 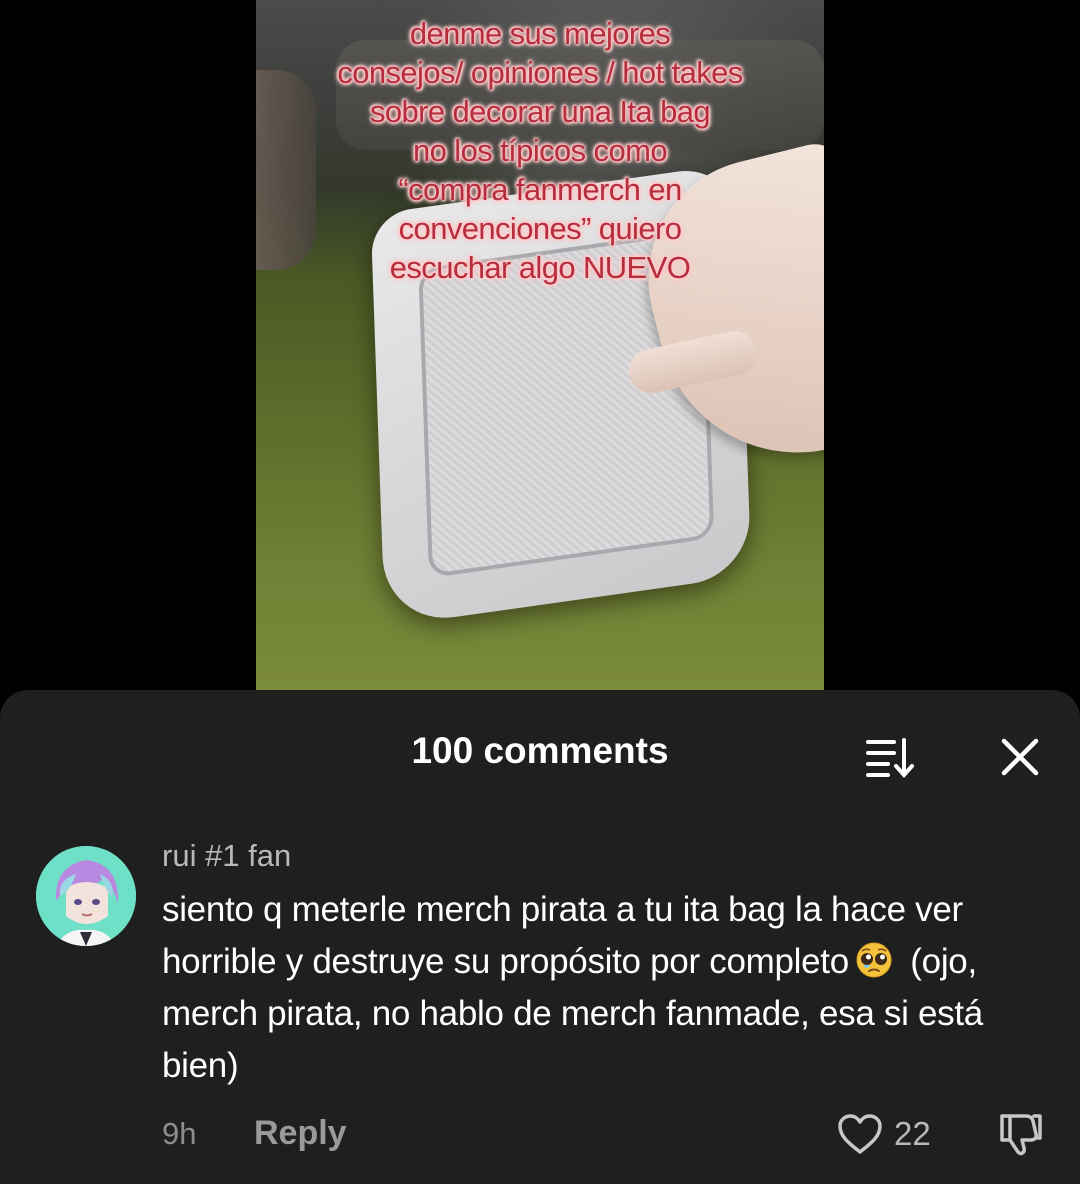 What do you see at coordinates (540, 72) in the screenshot?
I see `caption-line: consejos/ opiniones / hot takes` at bounding box center [540, 72].